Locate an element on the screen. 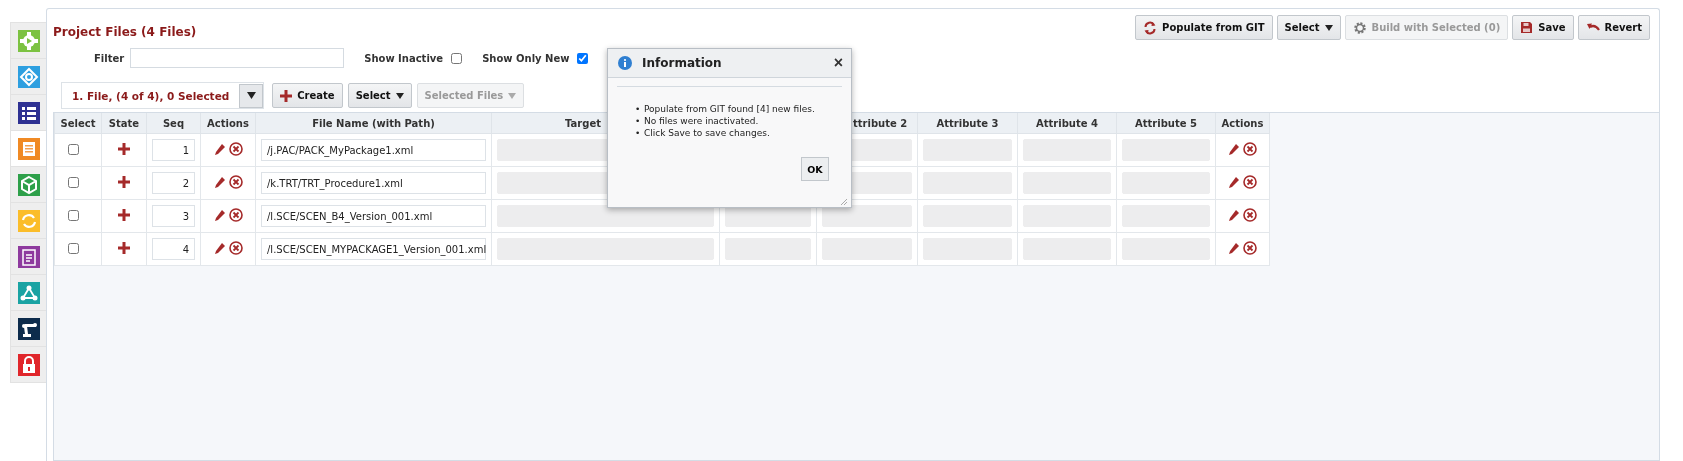 The image size is (1683, 461). column-header: ttribute 2 is located at coordinates (880, 123).